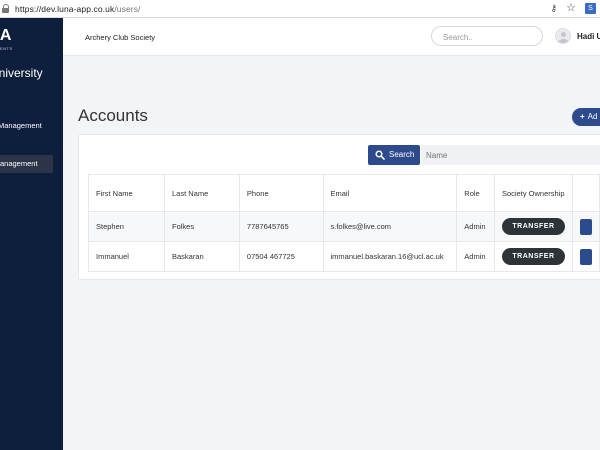  I want to click on search-icon, so click(380, 155).